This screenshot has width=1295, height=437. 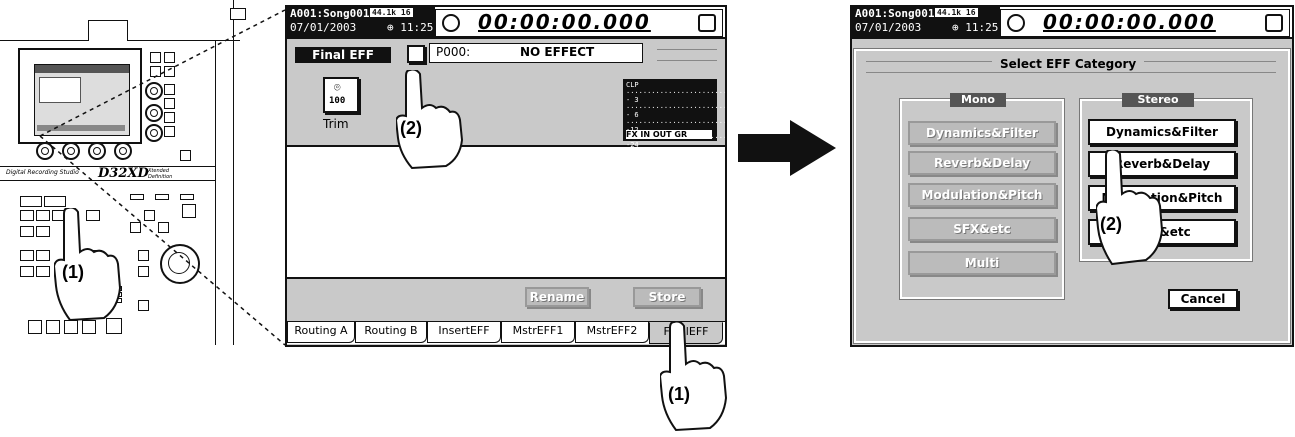 What do you see at coordinates (982, 195) in the screenshot?
I see `mono-modulation-pitch-button: Modulation&Pitch` at bounding box center [982, 195].